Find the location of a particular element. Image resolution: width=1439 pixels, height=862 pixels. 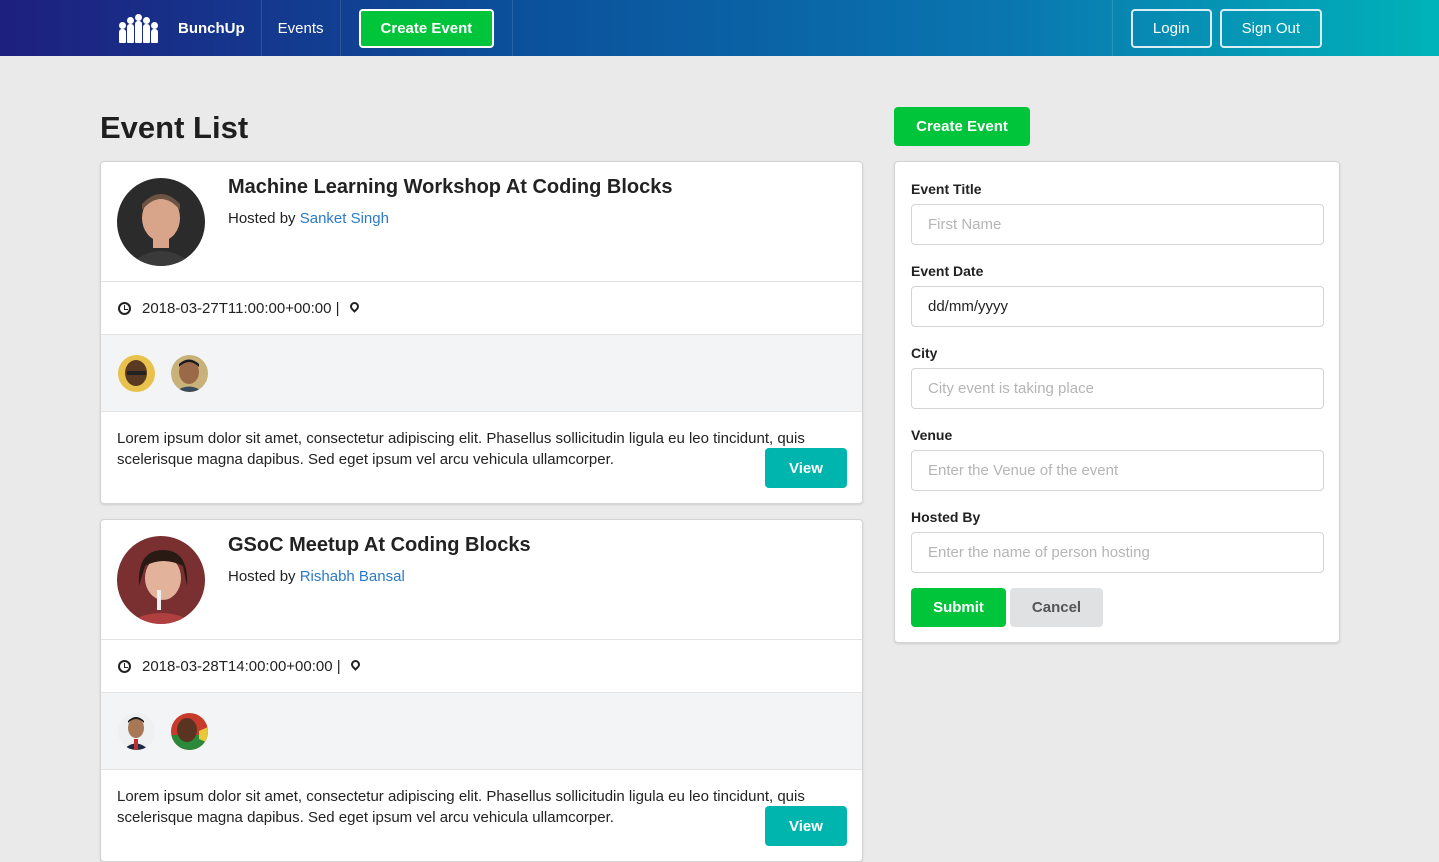

event-hosted-by: Hosted by Sanket Singh is located at coordinates (308, 218).